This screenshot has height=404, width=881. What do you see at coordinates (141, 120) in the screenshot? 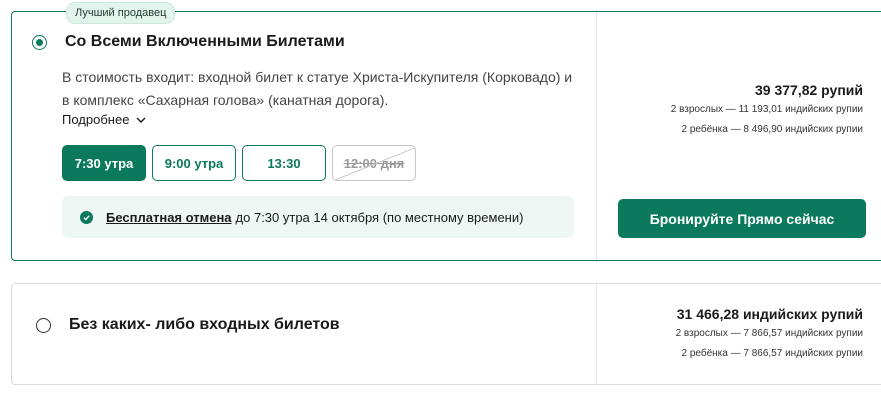
I see `chevron-down-icon` at bounding box center [141, 120].